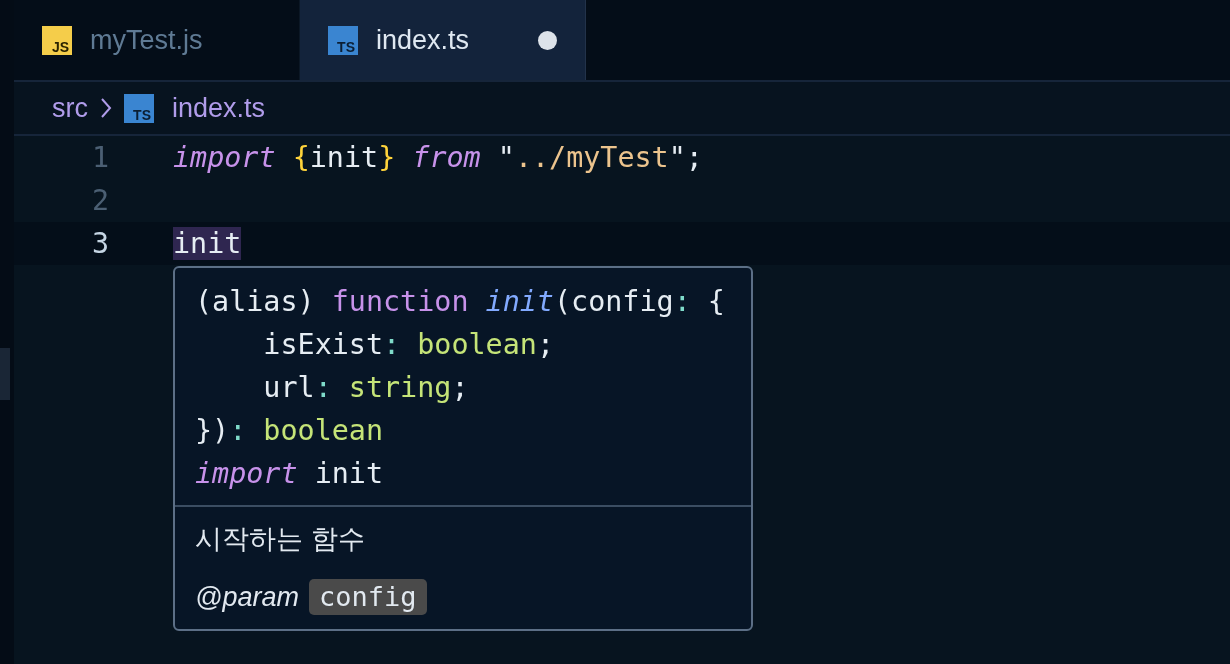 This screenshot has height=664, width=1230. Describe the element at coordinates (460, 302) in the screenshot. I see `signature-line: (alias) function init(config: {` at that location.